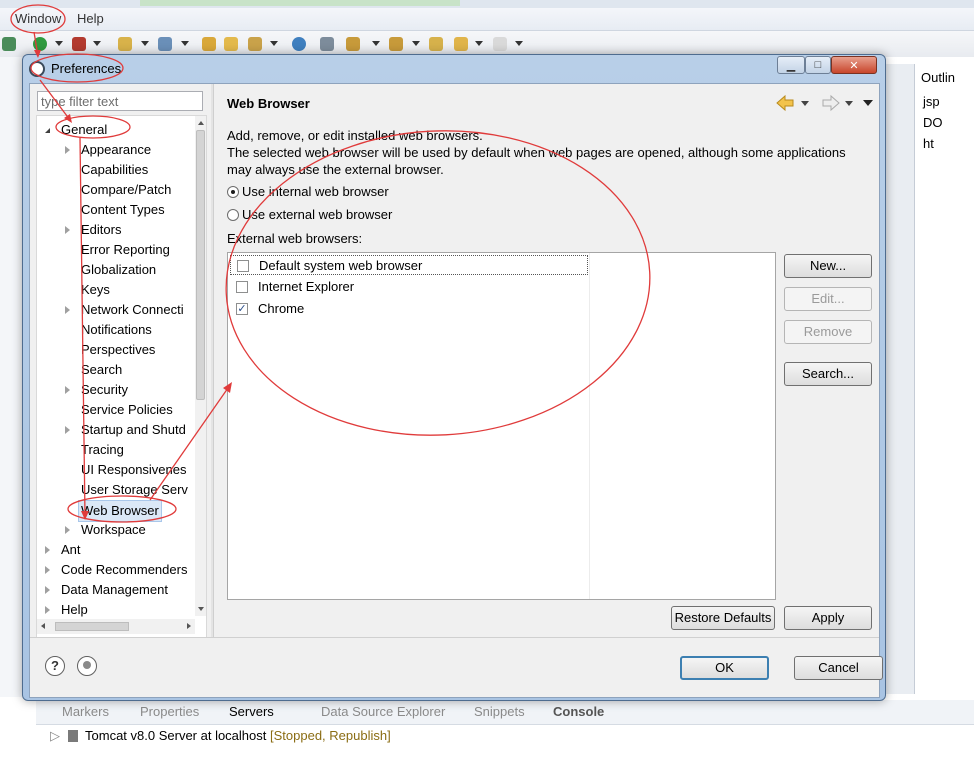  I want to click on globe-icon, so click(299, 44).